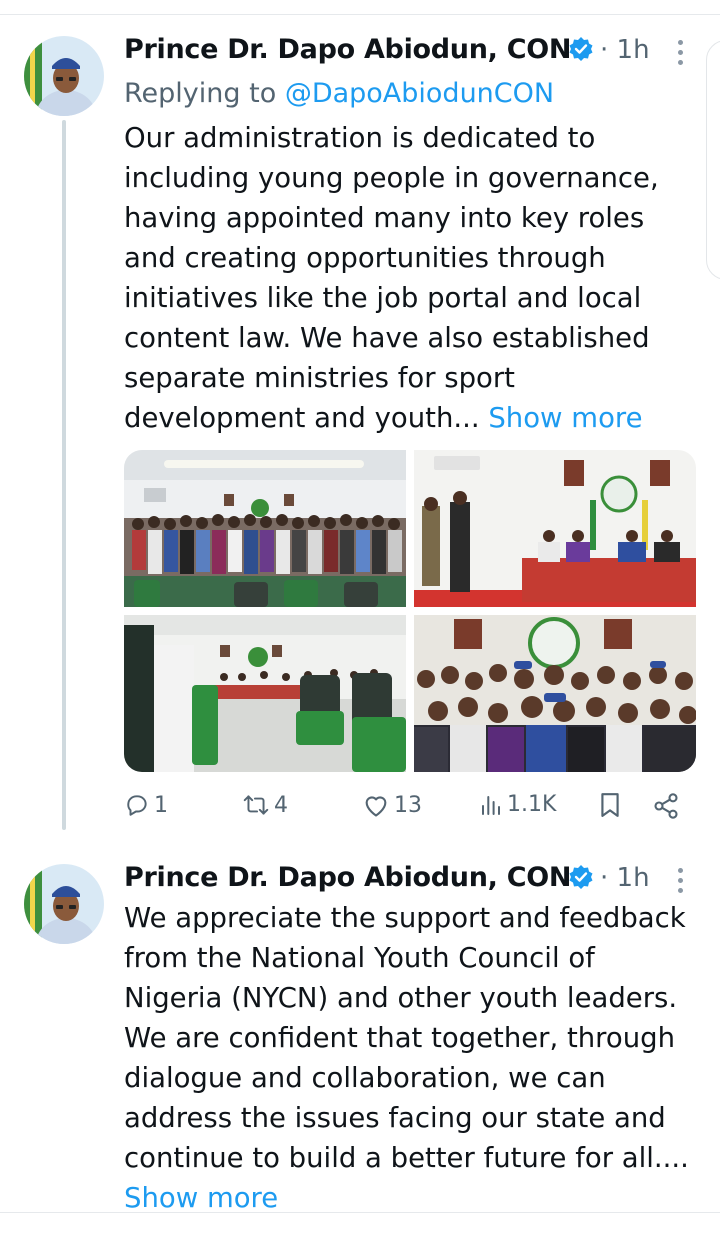 The image size is (720, 1233). I want to click on text-line: content law. We have also established, so click(387, 338).